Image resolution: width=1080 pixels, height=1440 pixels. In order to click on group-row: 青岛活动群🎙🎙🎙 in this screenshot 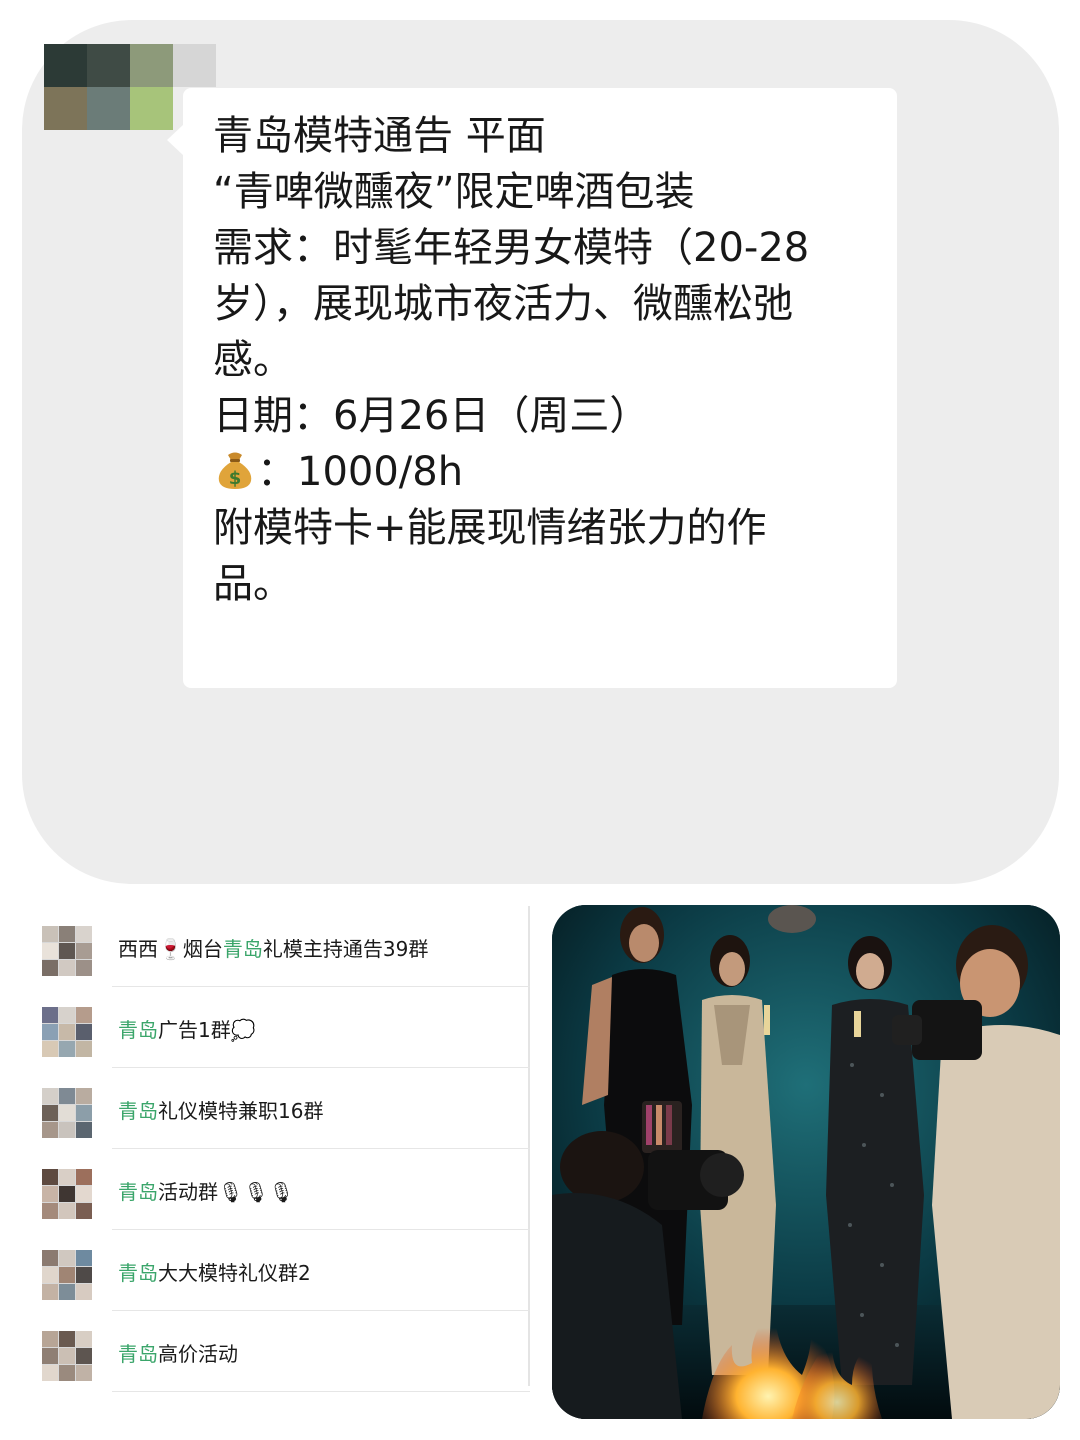, I will do `click(265, 1189)`.